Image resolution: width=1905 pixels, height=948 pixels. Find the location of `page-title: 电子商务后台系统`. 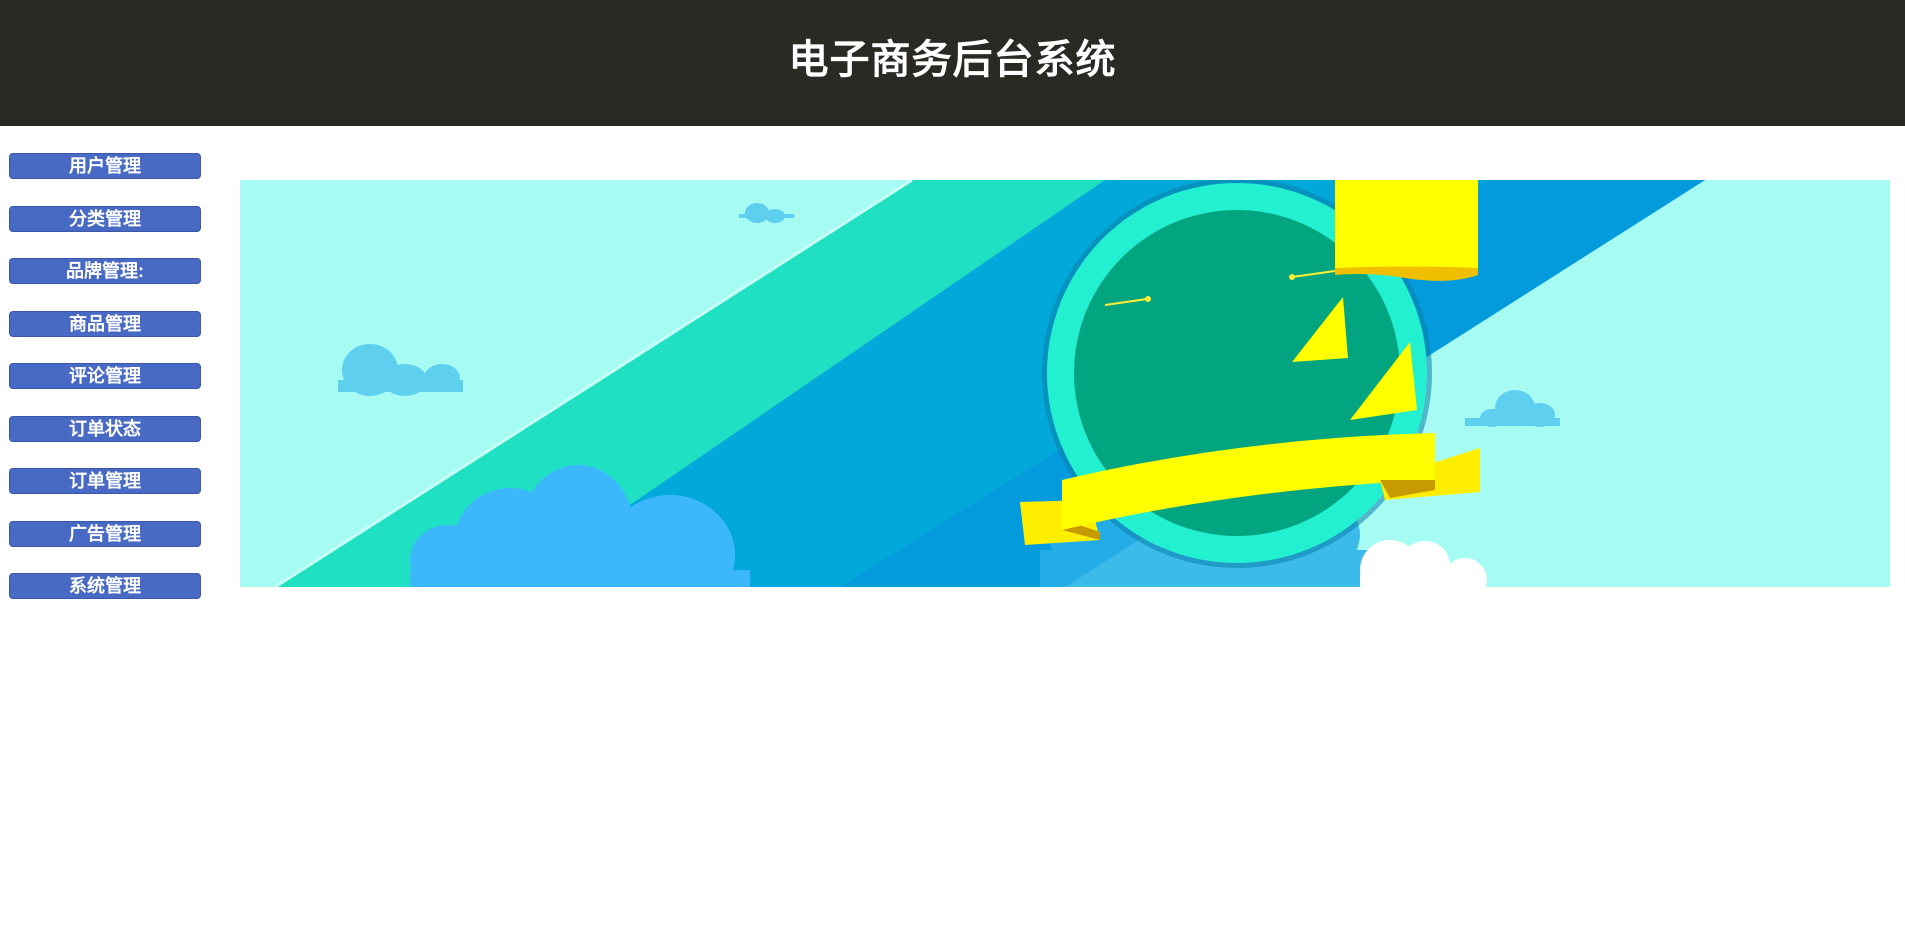

page-title: 电子商务后台系统 is located at coordinates (952, 60).